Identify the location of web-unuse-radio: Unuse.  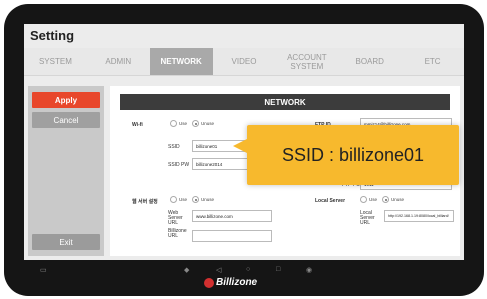
(203, 199).